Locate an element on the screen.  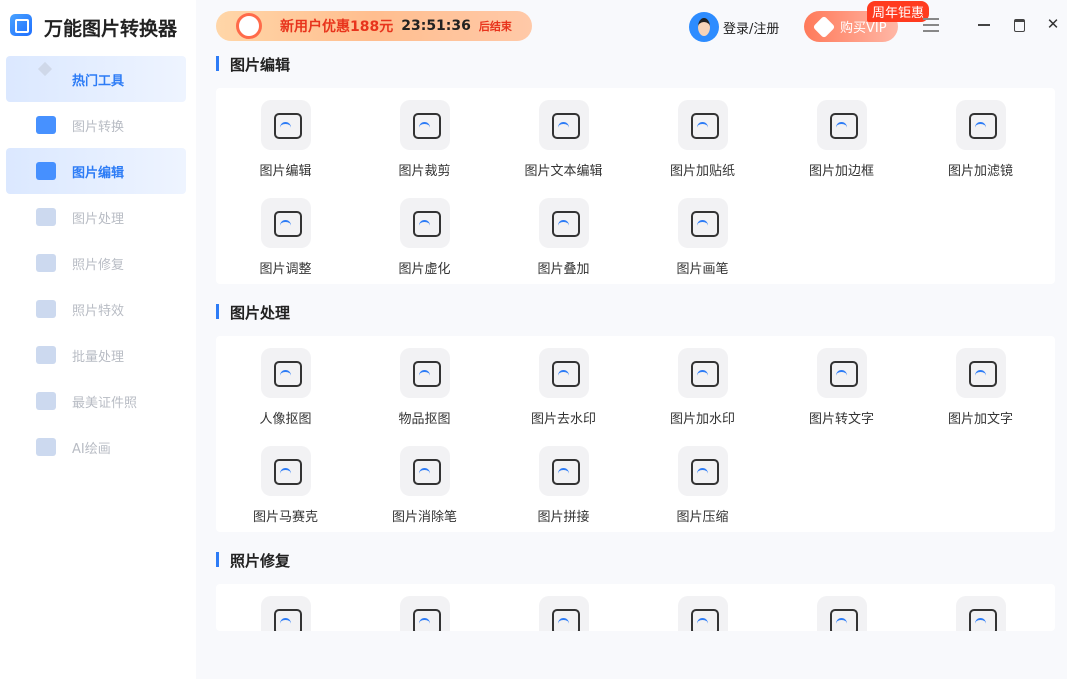
tool-item: 图片加贴纸 is located at coordinates (702, 149).